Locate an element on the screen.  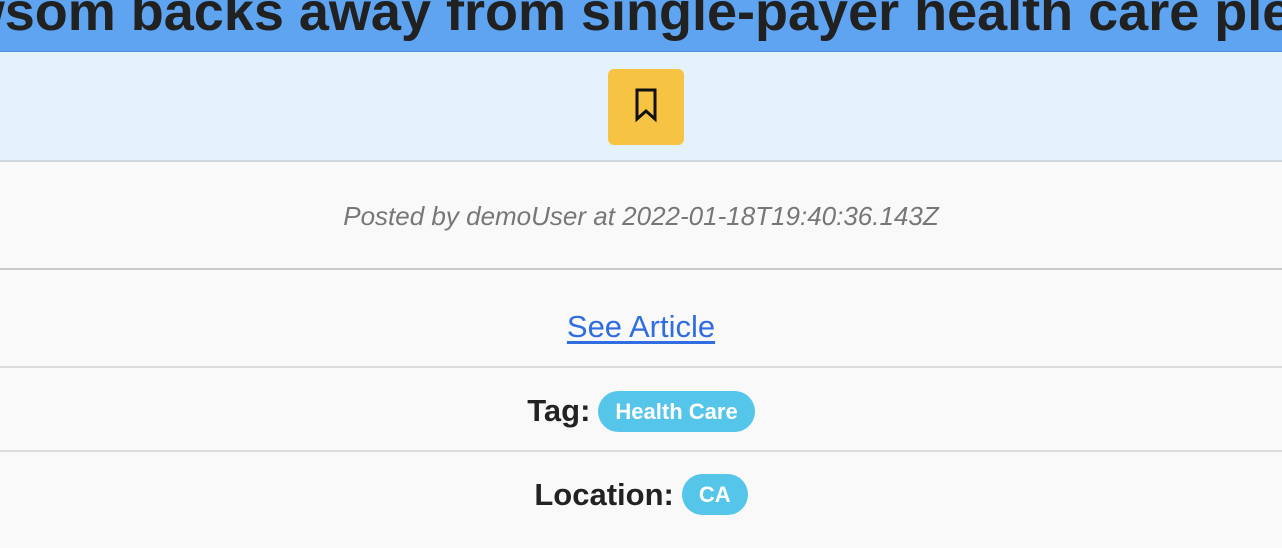
bookmark-button is located at coordinates (646, 107).